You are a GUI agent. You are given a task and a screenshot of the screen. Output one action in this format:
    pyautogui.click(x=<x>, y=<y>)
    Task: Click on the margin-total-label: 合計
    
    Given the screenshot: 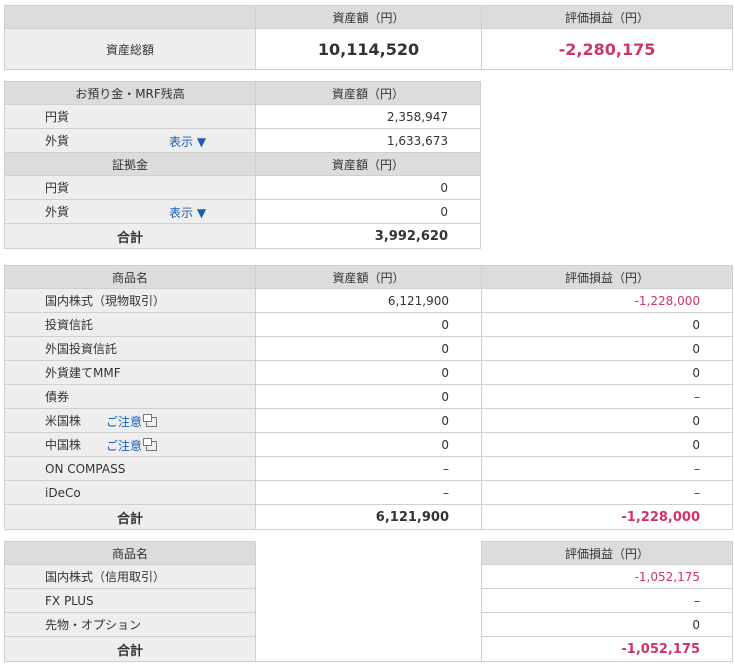 What is the action you would take?
    pyautogui.click(x=130, y=649)
    